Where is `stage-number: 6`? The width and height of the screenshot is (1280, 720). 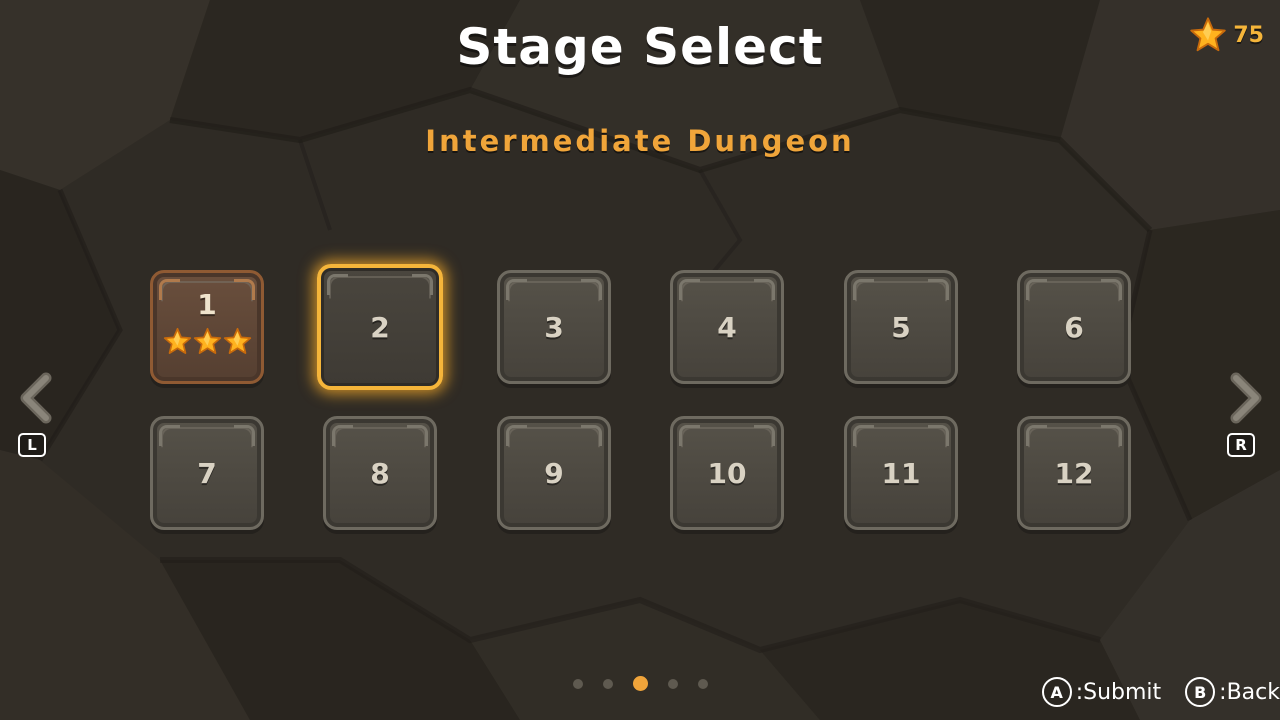 stage-number: 6 is located at coordinates (1074, 327).